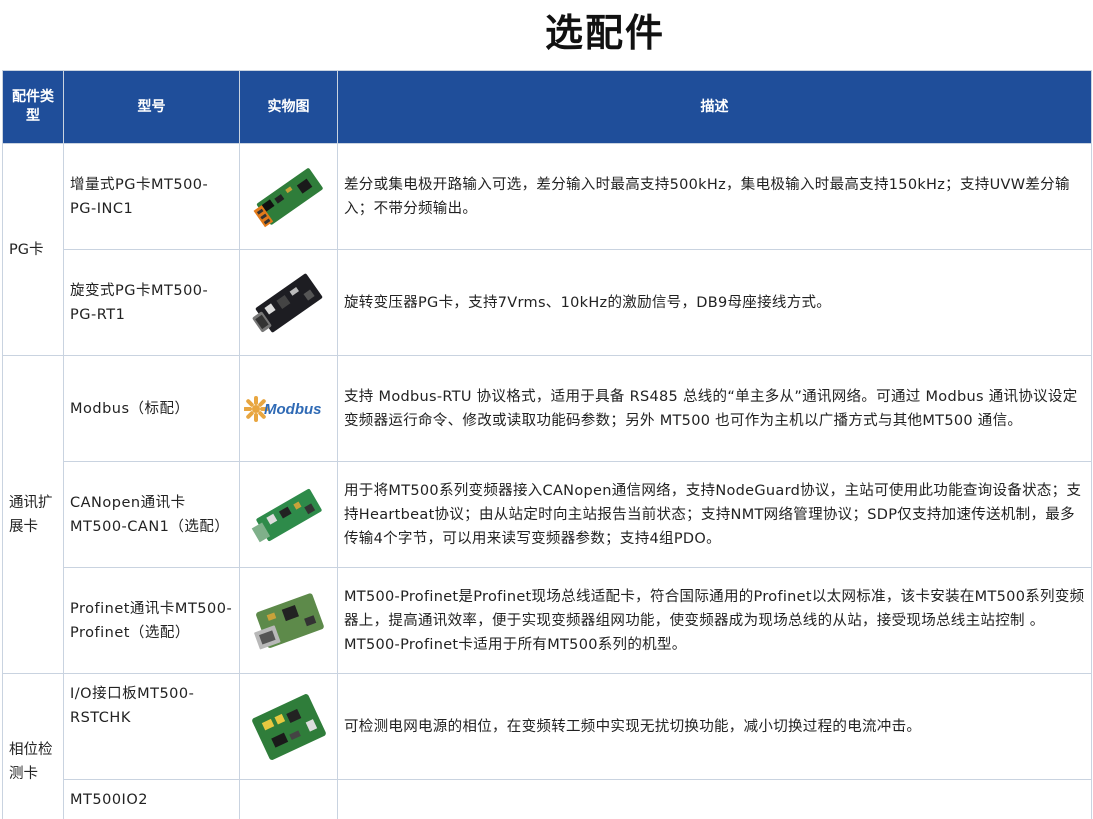 The height and width of the screenshot is (819, 1093). What do you see at coordinates (151, 726) in the screenshot?
I see `model-cell: I/O接口板MT500-RSTCHK` at bounding box center [151, 726].